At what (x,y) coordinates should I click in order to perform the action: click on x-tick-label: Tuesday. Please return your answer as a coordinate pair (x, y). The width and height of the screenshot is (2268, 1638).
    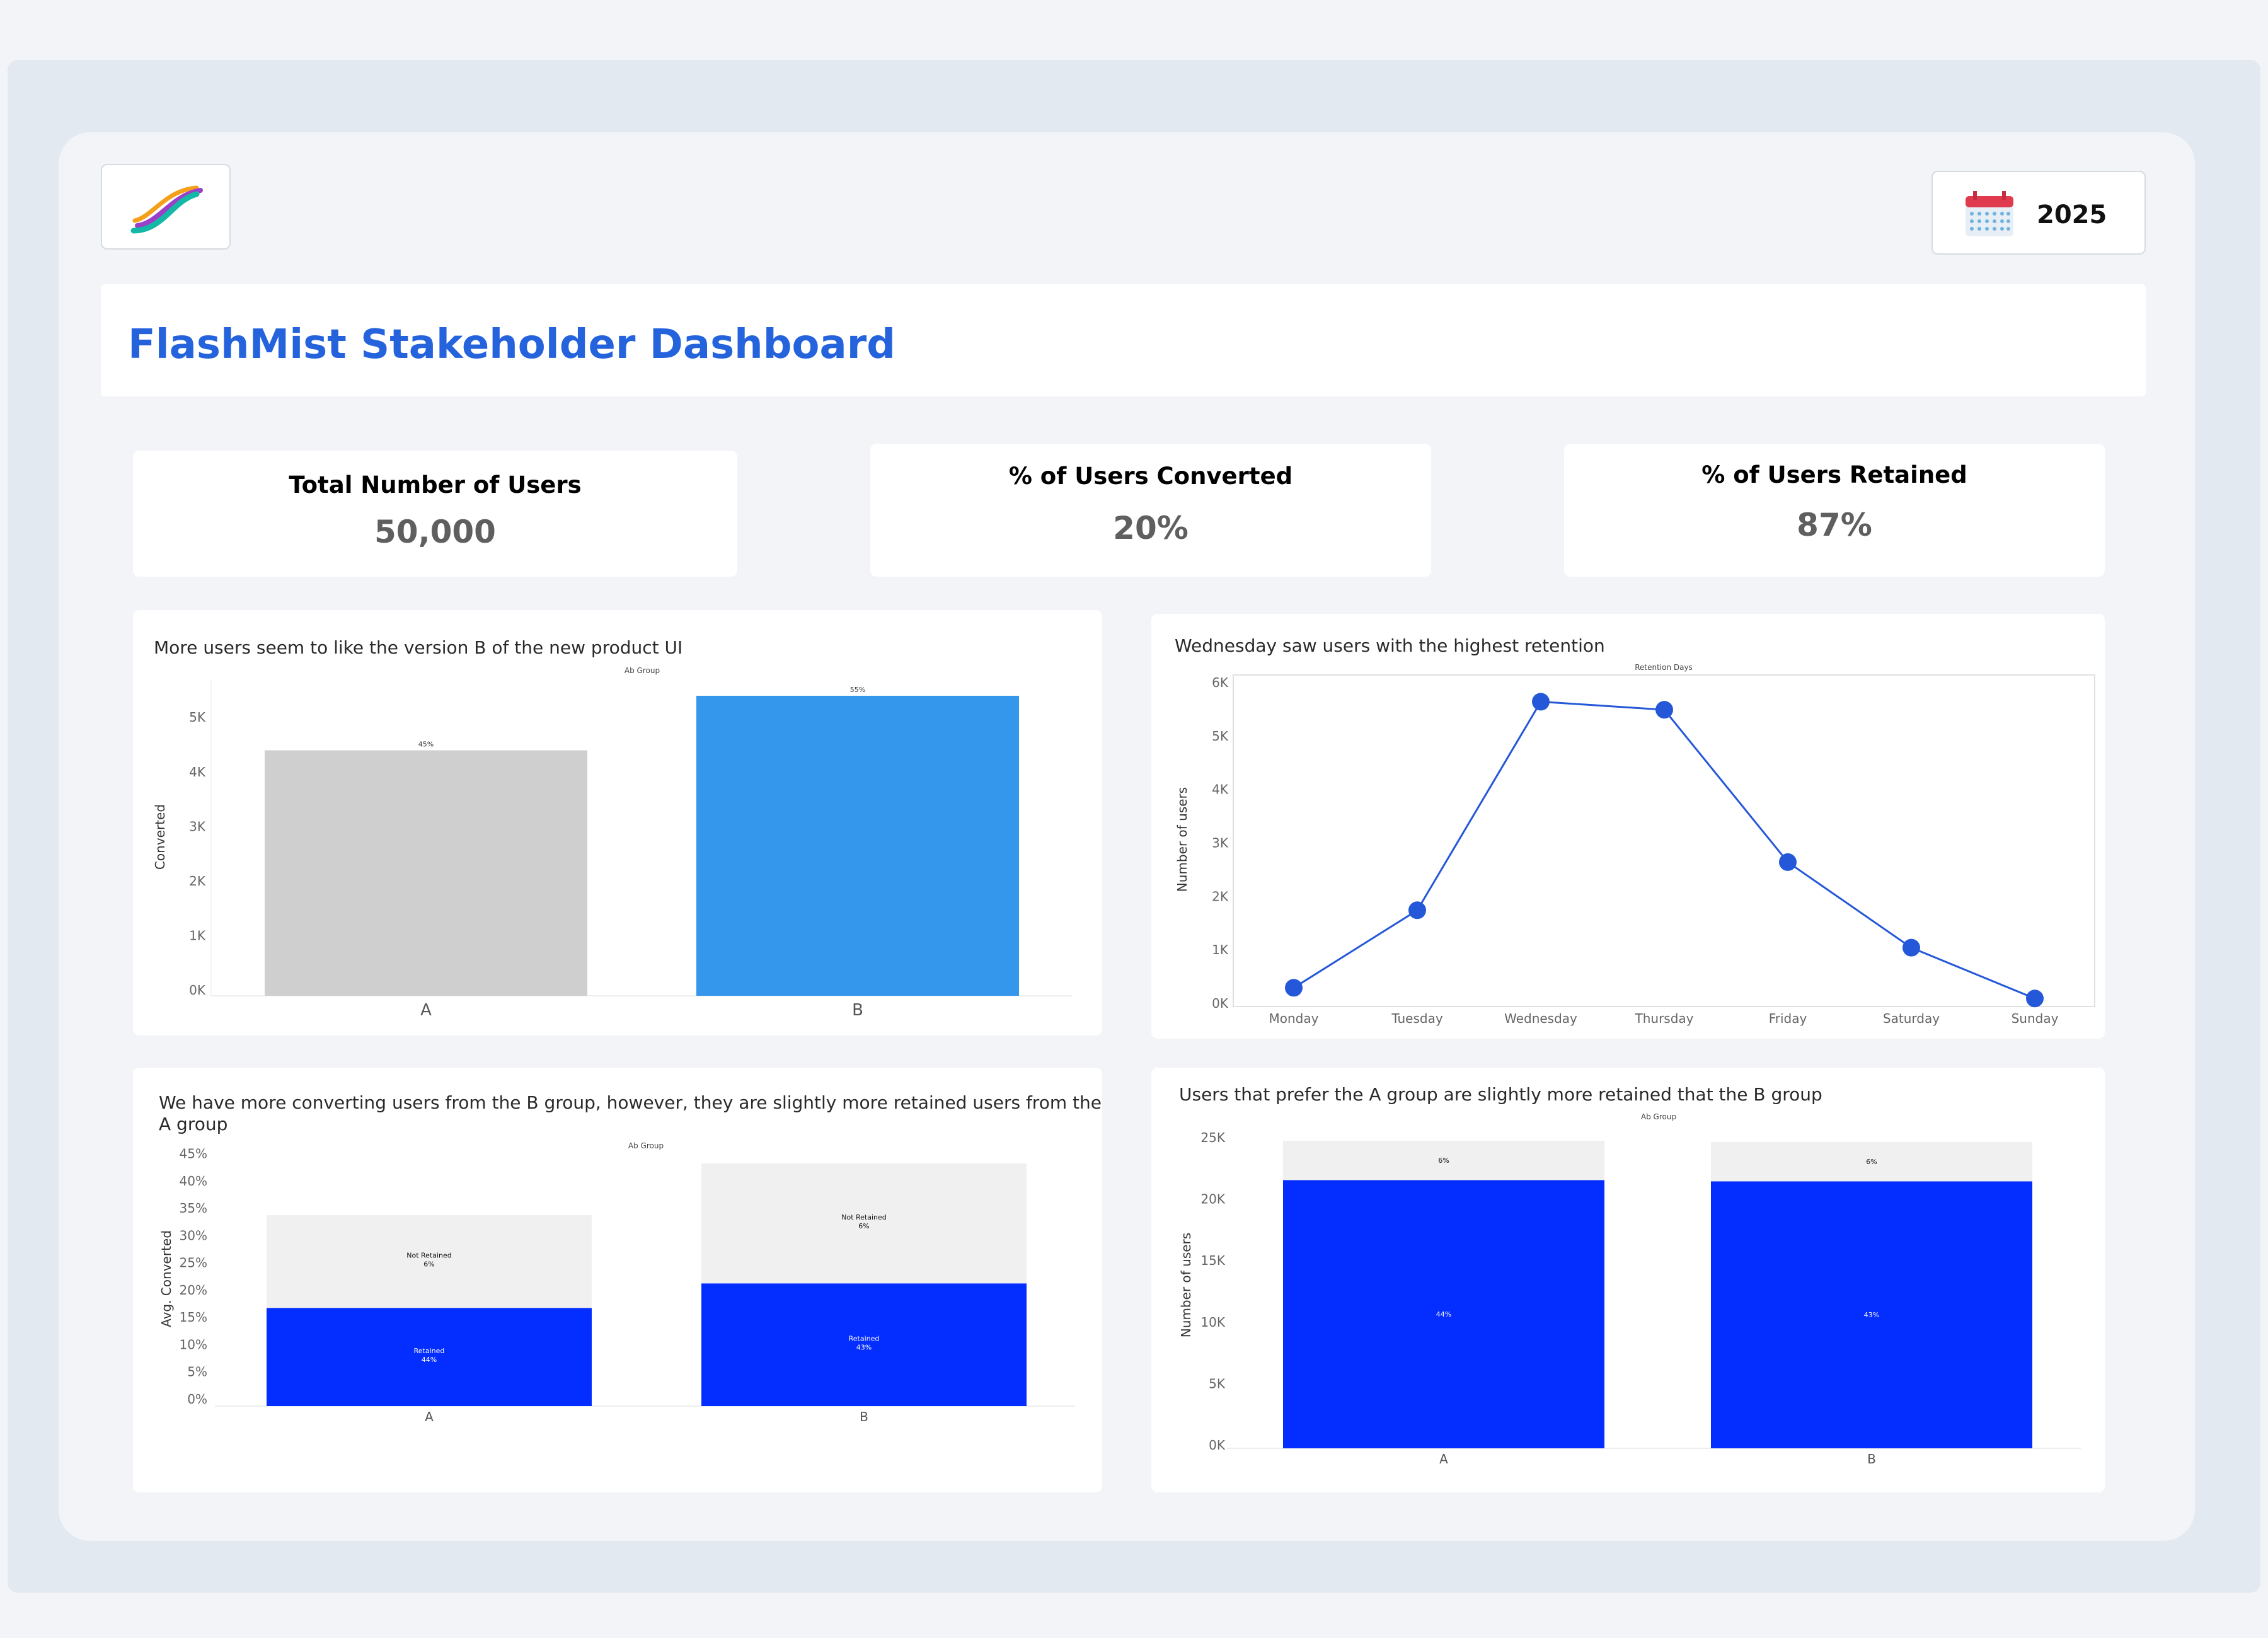
    Looking at the image, I should click on (1417, 1018).